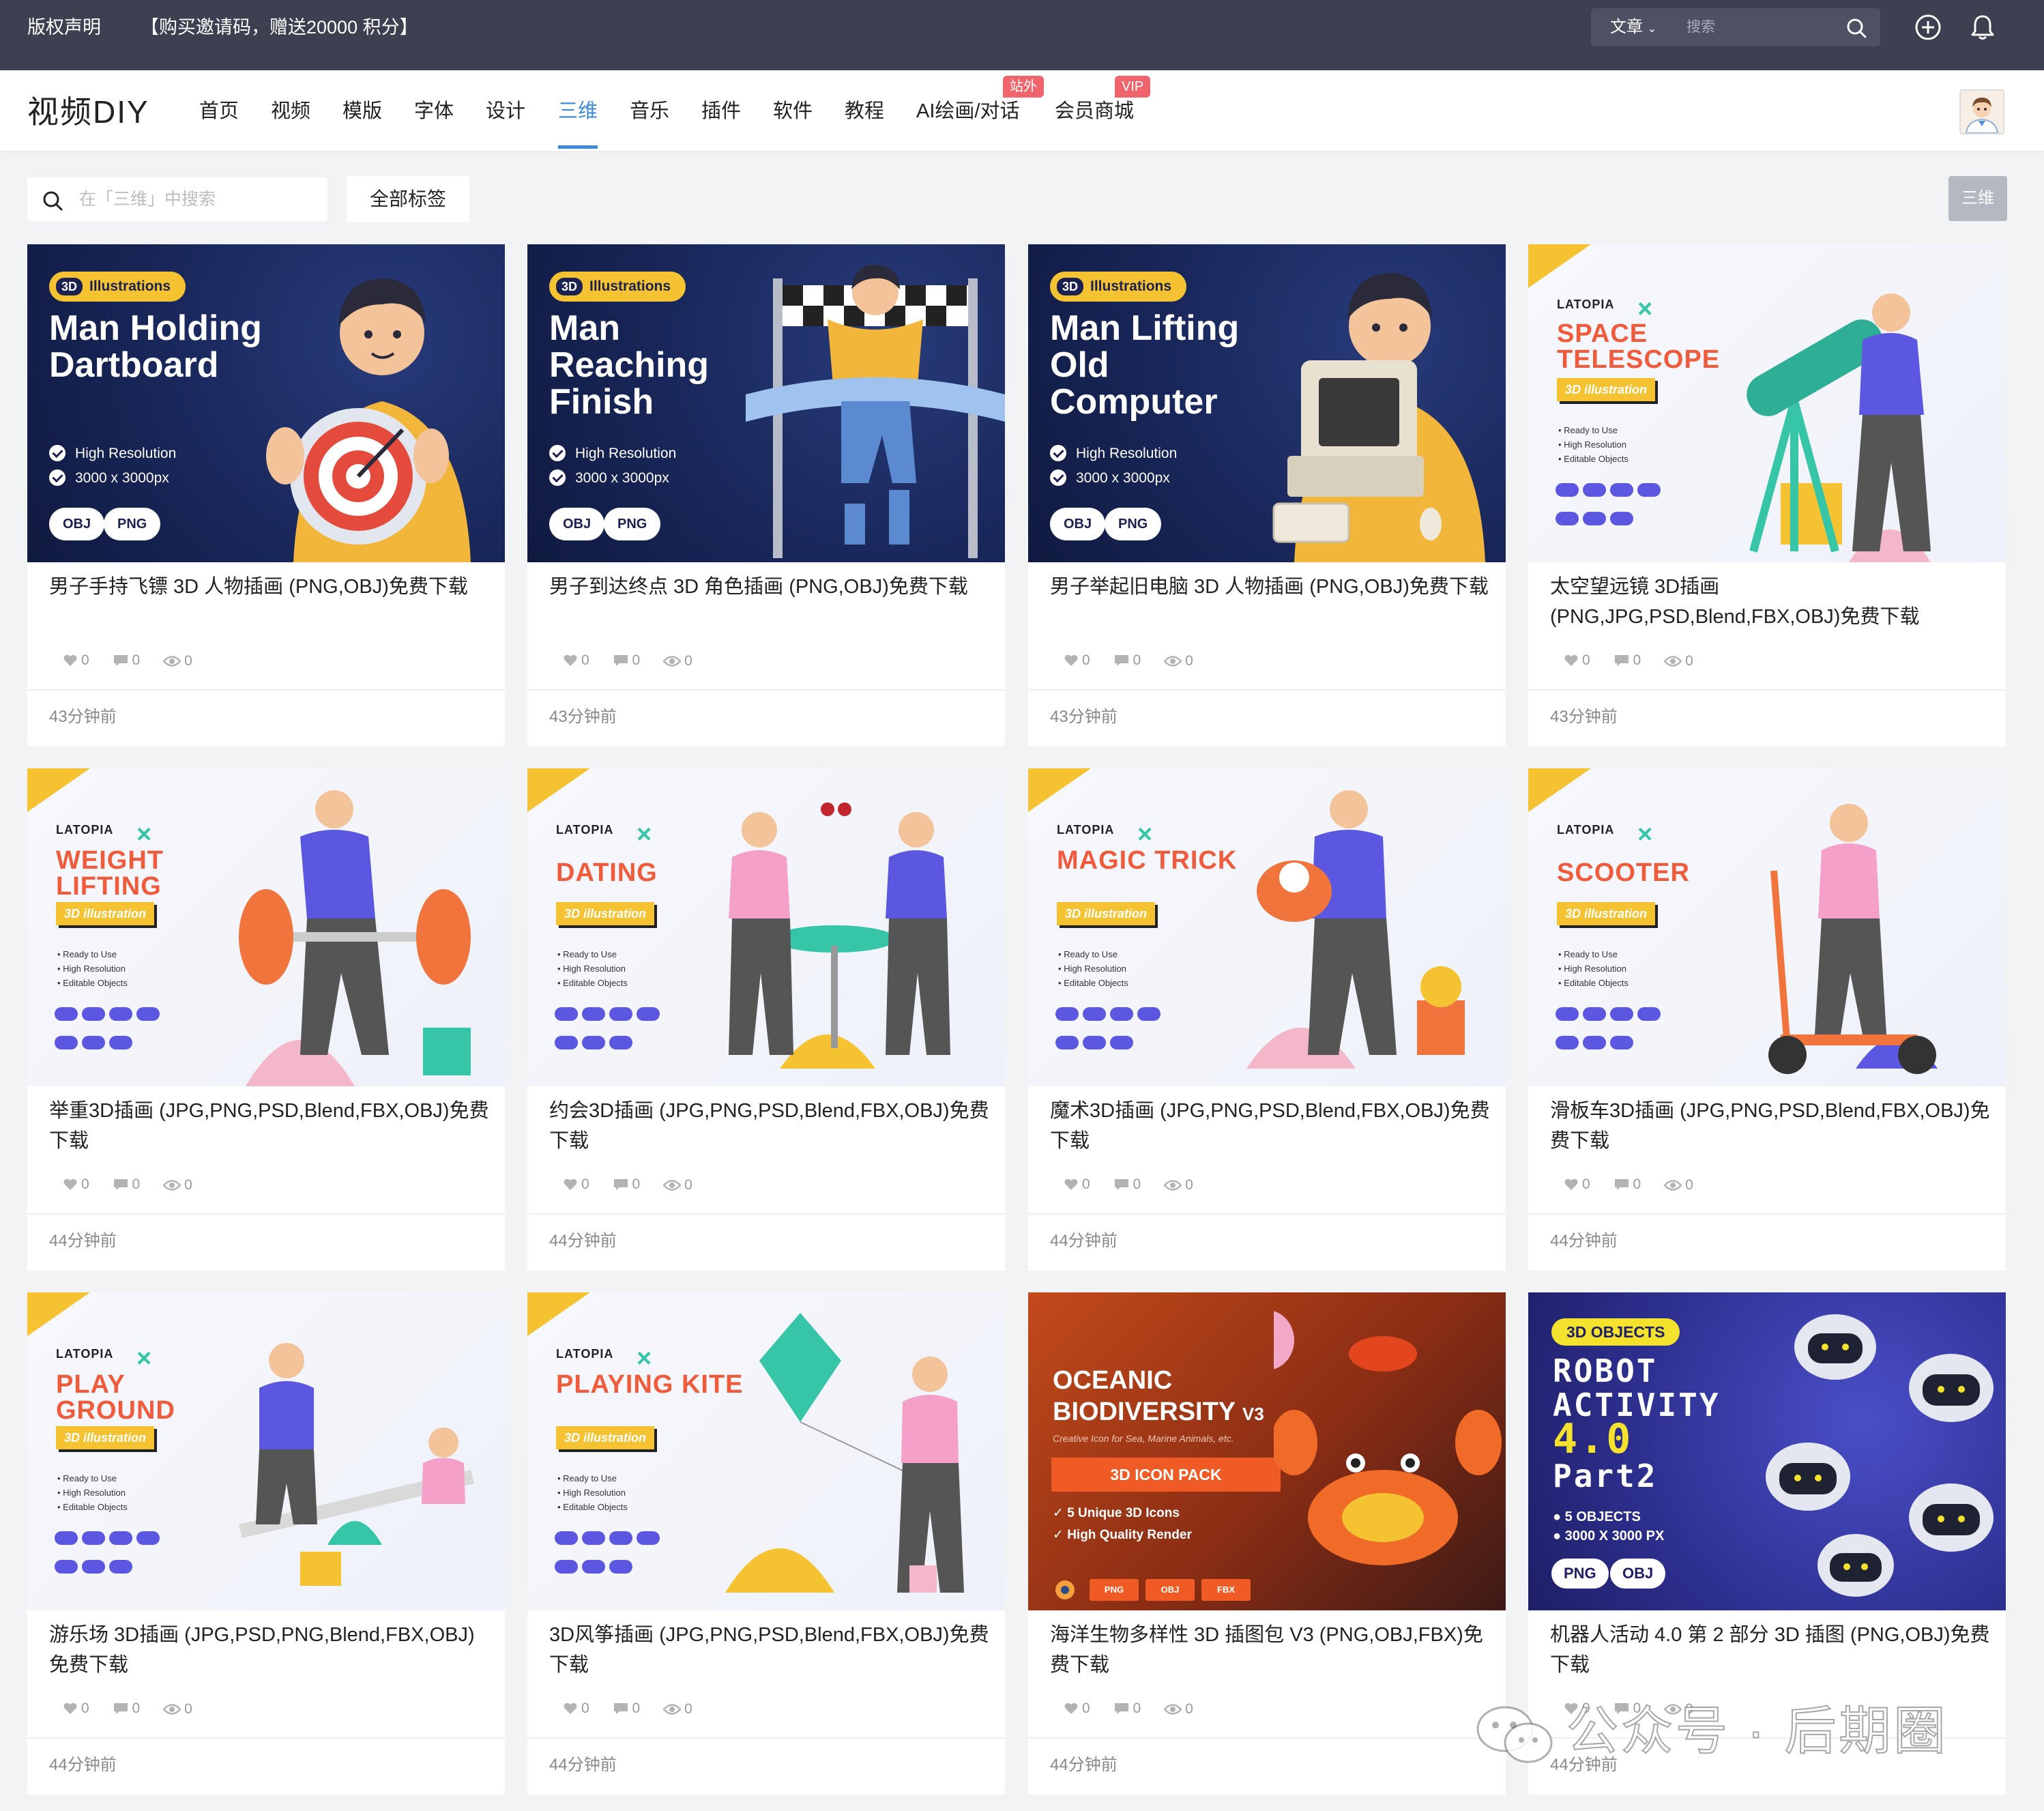 The width and height of the screenshot is (2044, 1811). I want to click on category-tag: 三维, so click(1977, 198).